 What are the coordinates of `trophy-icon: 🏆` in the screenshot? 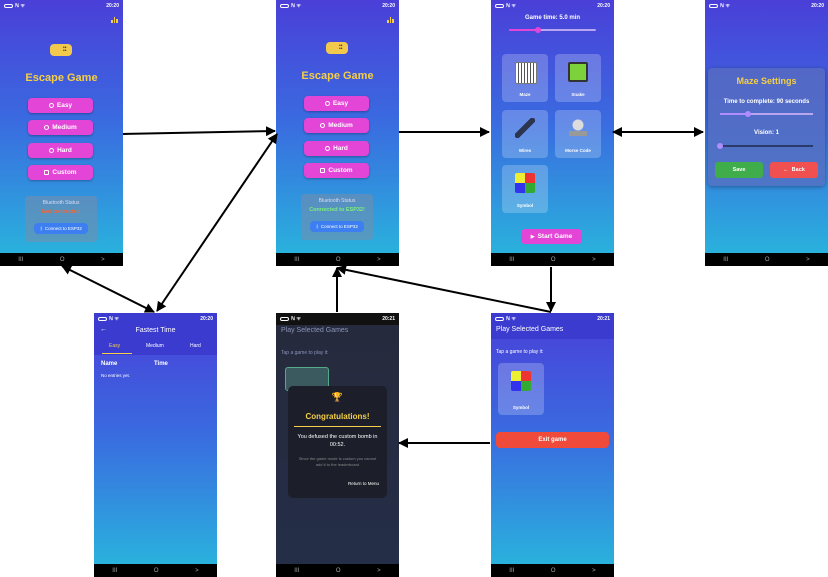 It's located at (337, 397).